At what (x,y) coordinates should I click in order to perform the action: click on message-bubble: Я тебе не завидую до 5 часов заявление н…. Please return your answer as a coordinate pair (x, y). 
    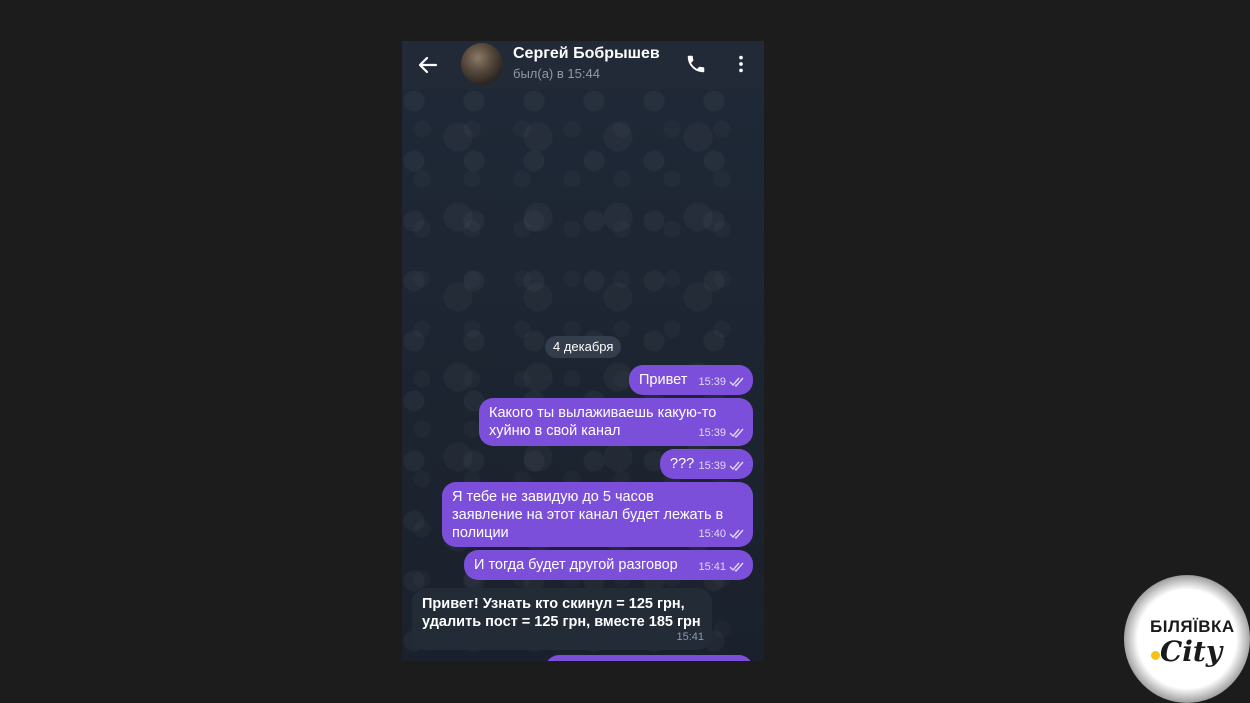
    Looking at the image, I should click on (597, 514).